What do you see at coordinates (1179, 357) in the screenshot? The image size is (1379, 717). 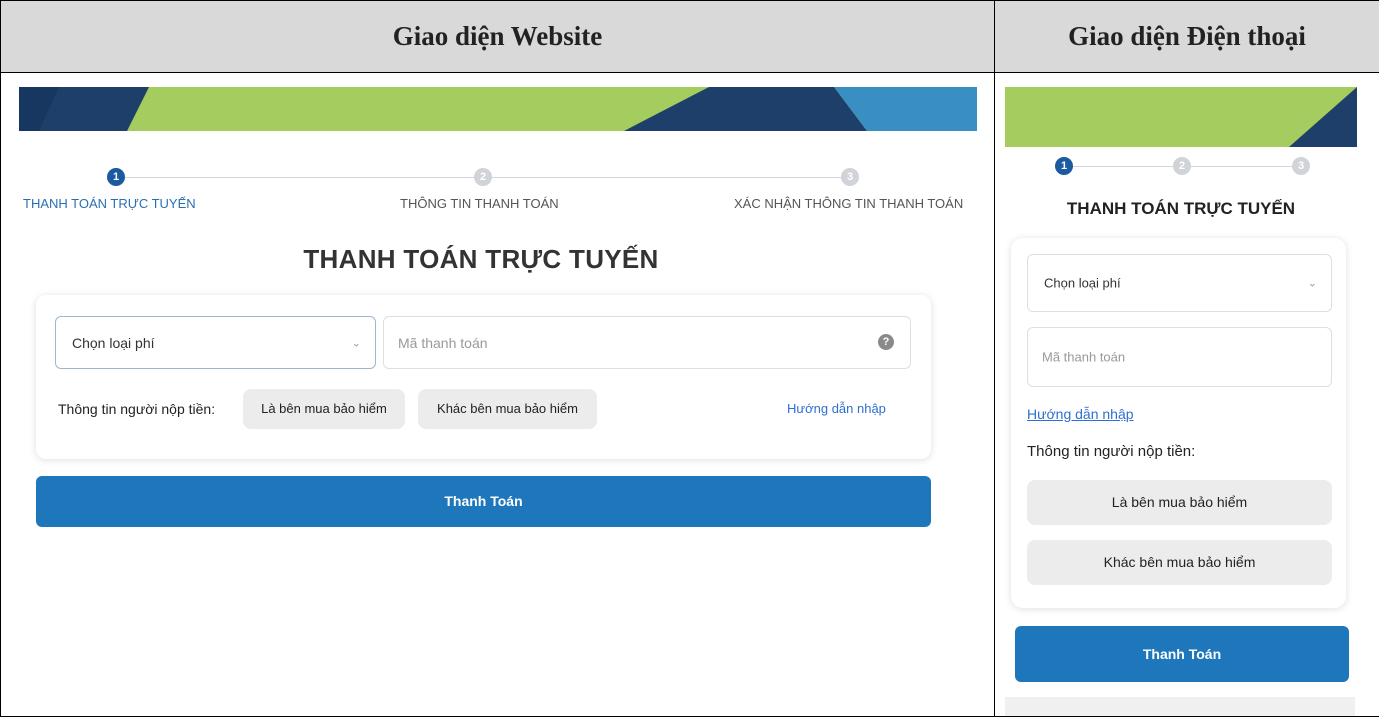 I see `payment-code-input: Mã thanh toán` at bounding box center [1179, 357].